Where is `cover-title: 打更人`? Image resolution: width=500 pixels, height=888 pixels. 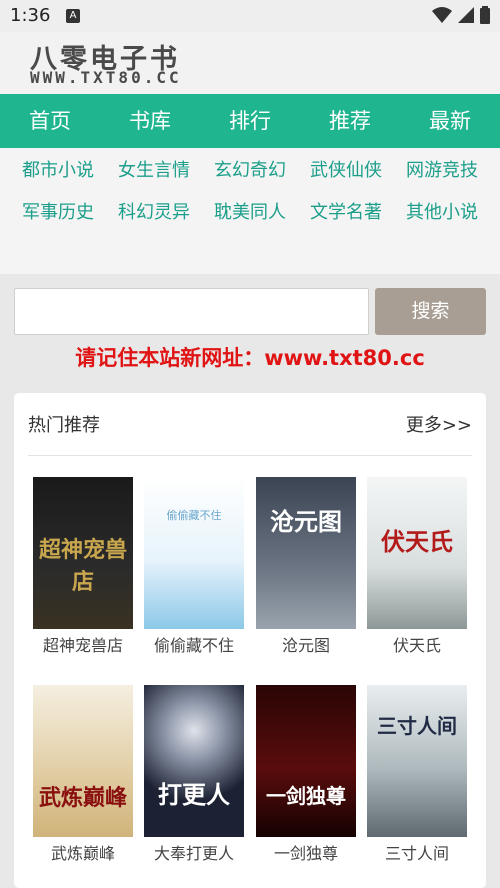
cover-title: 打更人 is located at coordinates (194, 794).